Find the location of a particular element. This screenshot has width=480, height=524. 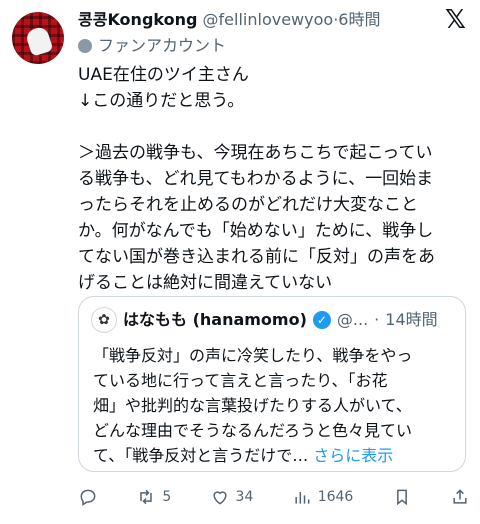

views-button: 1646 is located at coordinates (323, 497).